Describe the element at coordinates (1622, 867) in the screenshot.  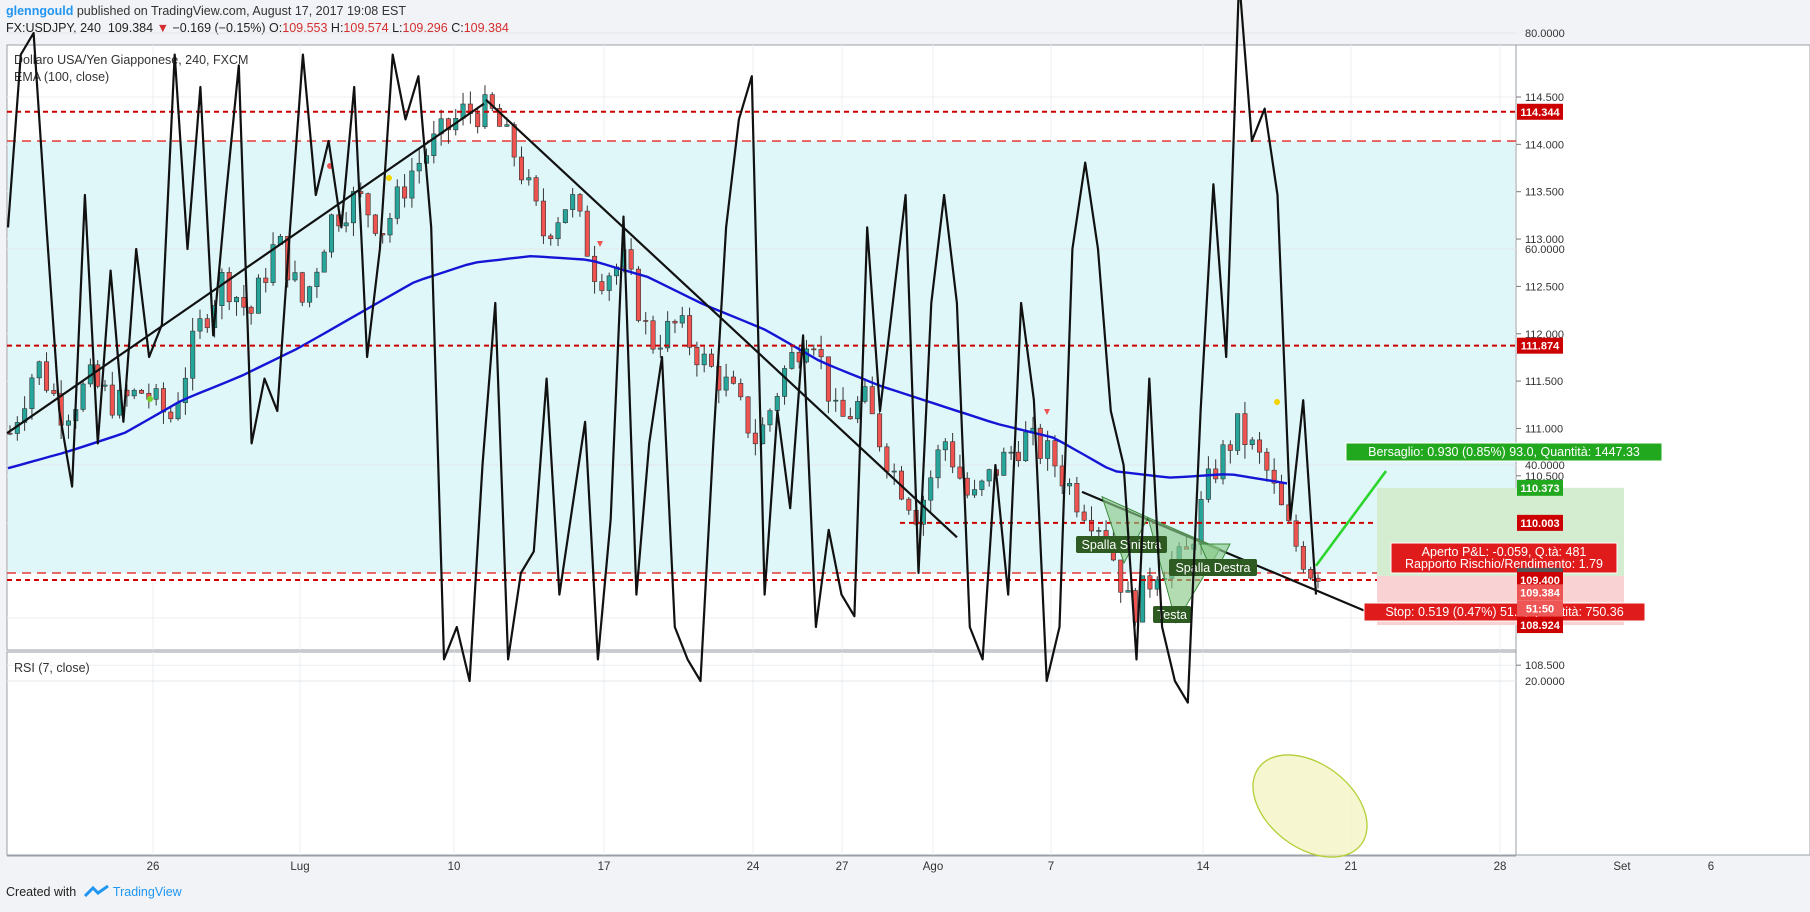
I see `x-tick-label: Set` at that location.